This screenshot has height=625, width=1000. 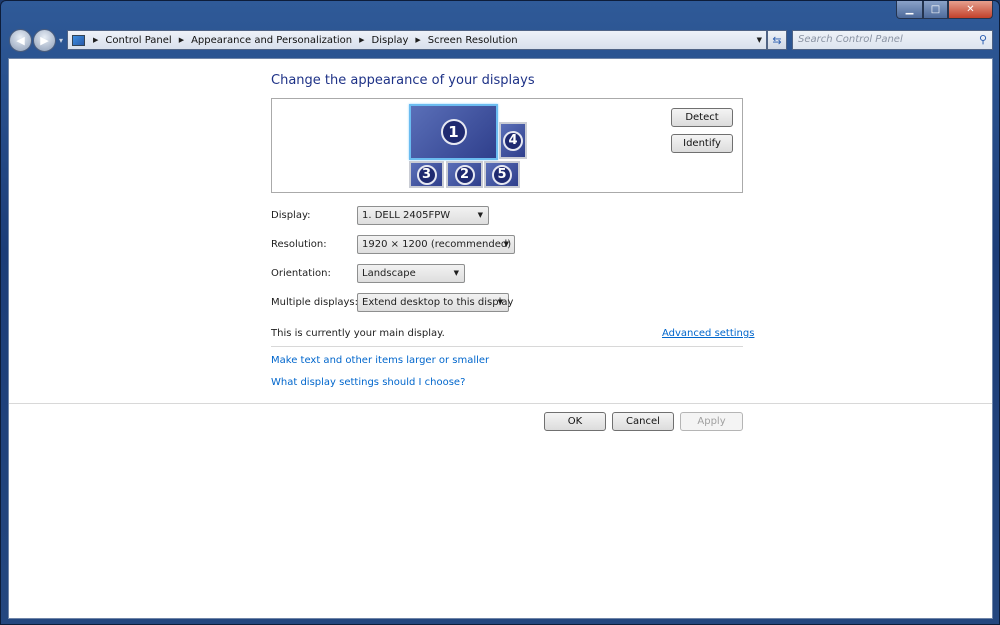 I want to click on monitor-4: 4, so click(x=513, y=140).